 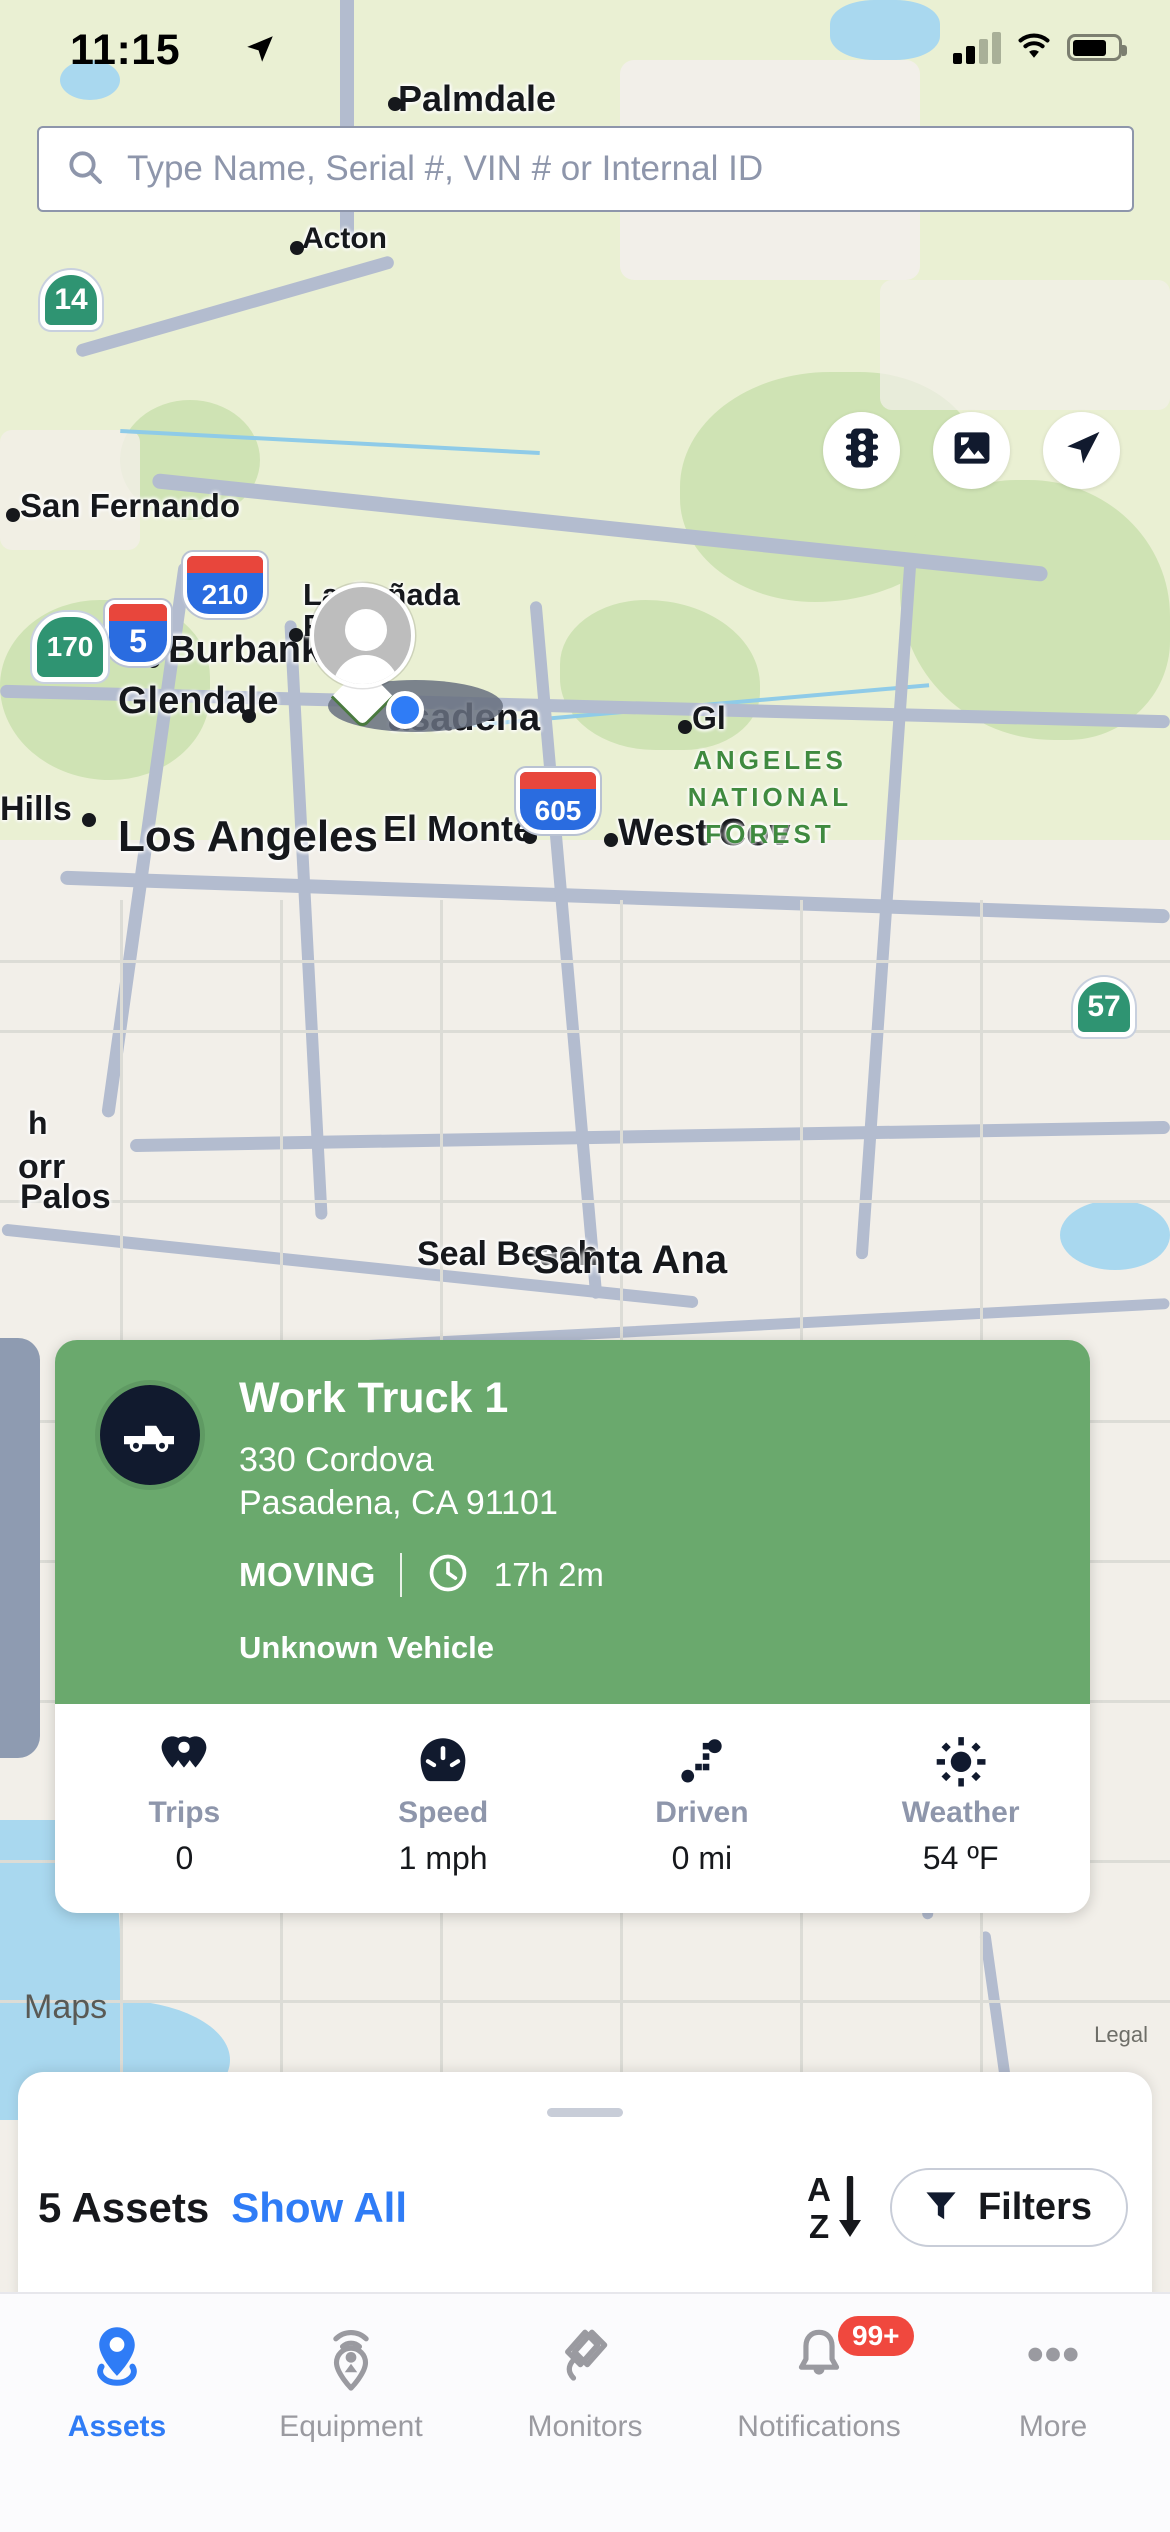 I want to click on interstate-shield-icon: 210, so click(x=225, y=585).